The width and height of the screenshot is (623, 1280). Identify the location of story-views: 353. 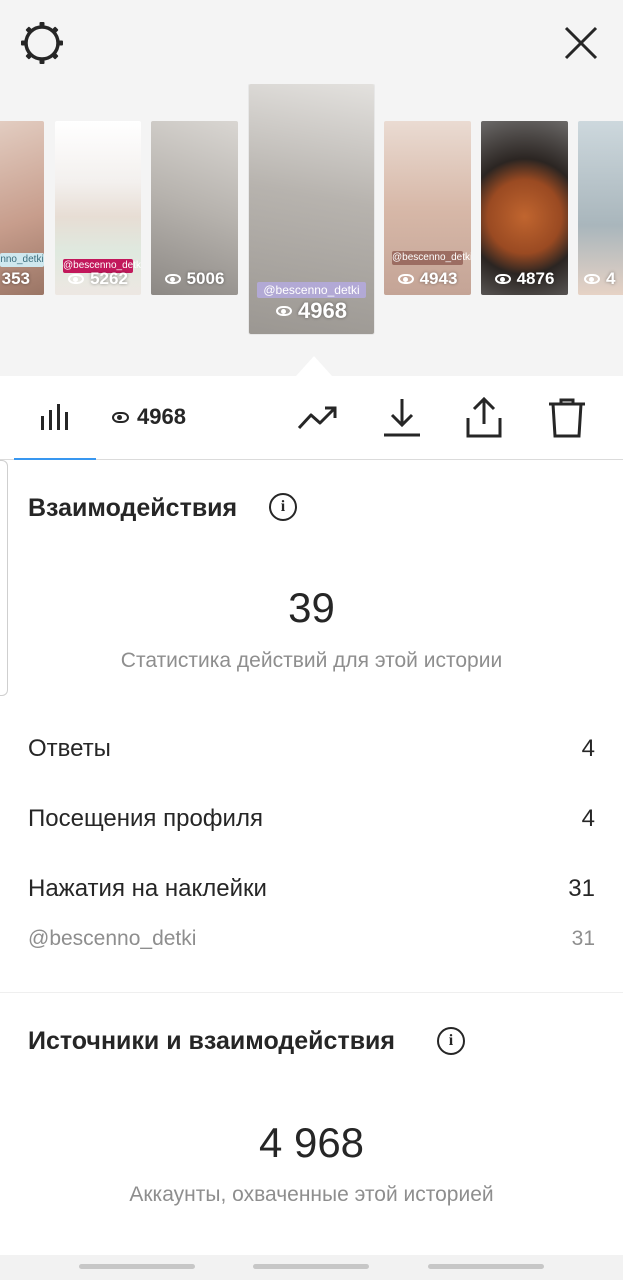
(15, 278).